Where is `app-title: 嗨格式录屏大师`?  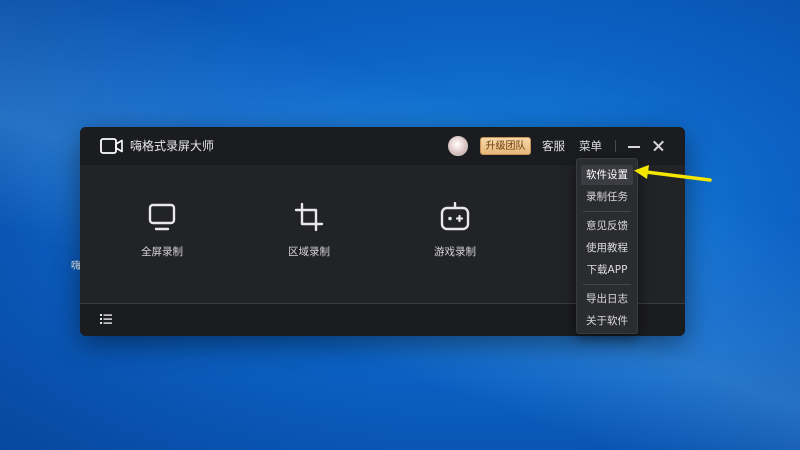
app-title: 嗨格式录屏大师 is located at coordinates (172, 146).